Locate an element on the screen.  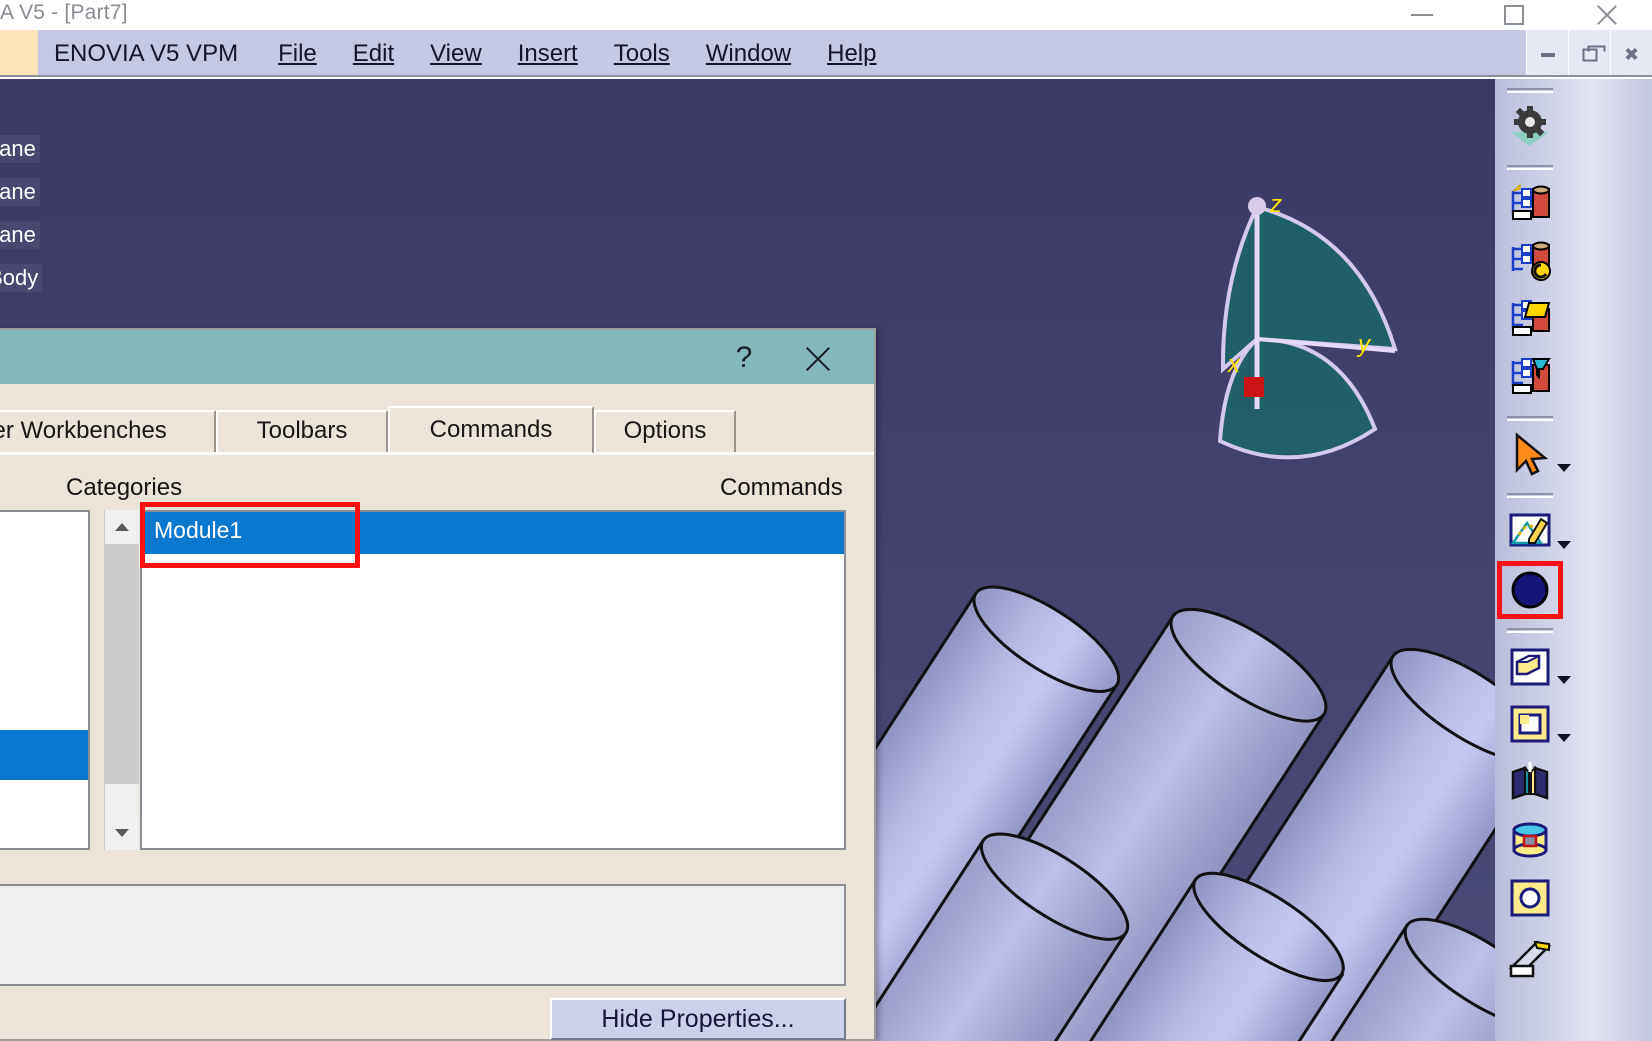
toolbar-button-new-database is located at coordinates (1573, 204).